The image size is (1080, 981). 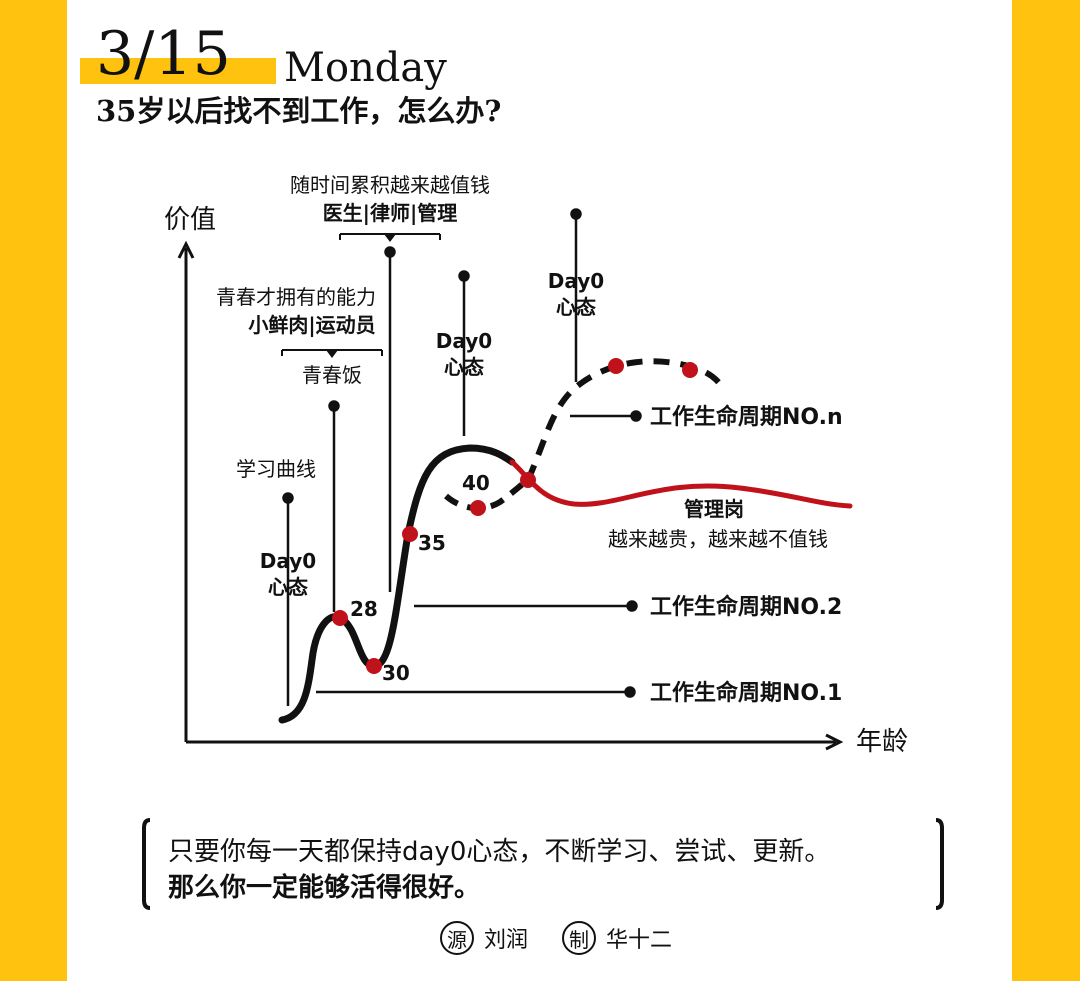 What do you see at coordinates (714, 509) in the screenshot?
I see `manager-title: 管理岗` at bounding box center [714, 509].